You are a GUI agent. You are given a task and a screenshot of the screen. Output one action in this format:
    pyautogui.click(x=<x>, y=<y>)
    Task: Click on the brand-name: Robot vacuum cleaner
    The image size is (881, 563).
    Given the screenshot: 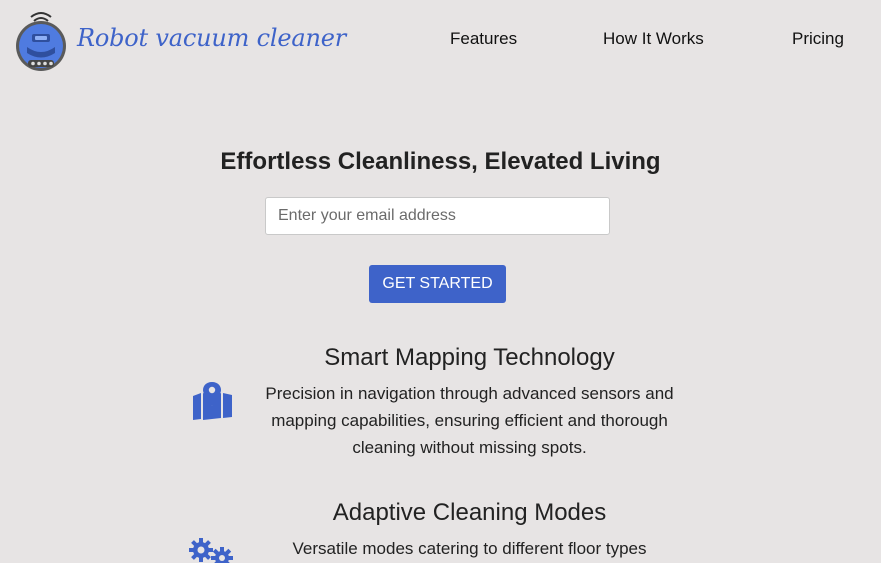 What is the action you would take?
    pyautogui.click(x=211, y=38)
    